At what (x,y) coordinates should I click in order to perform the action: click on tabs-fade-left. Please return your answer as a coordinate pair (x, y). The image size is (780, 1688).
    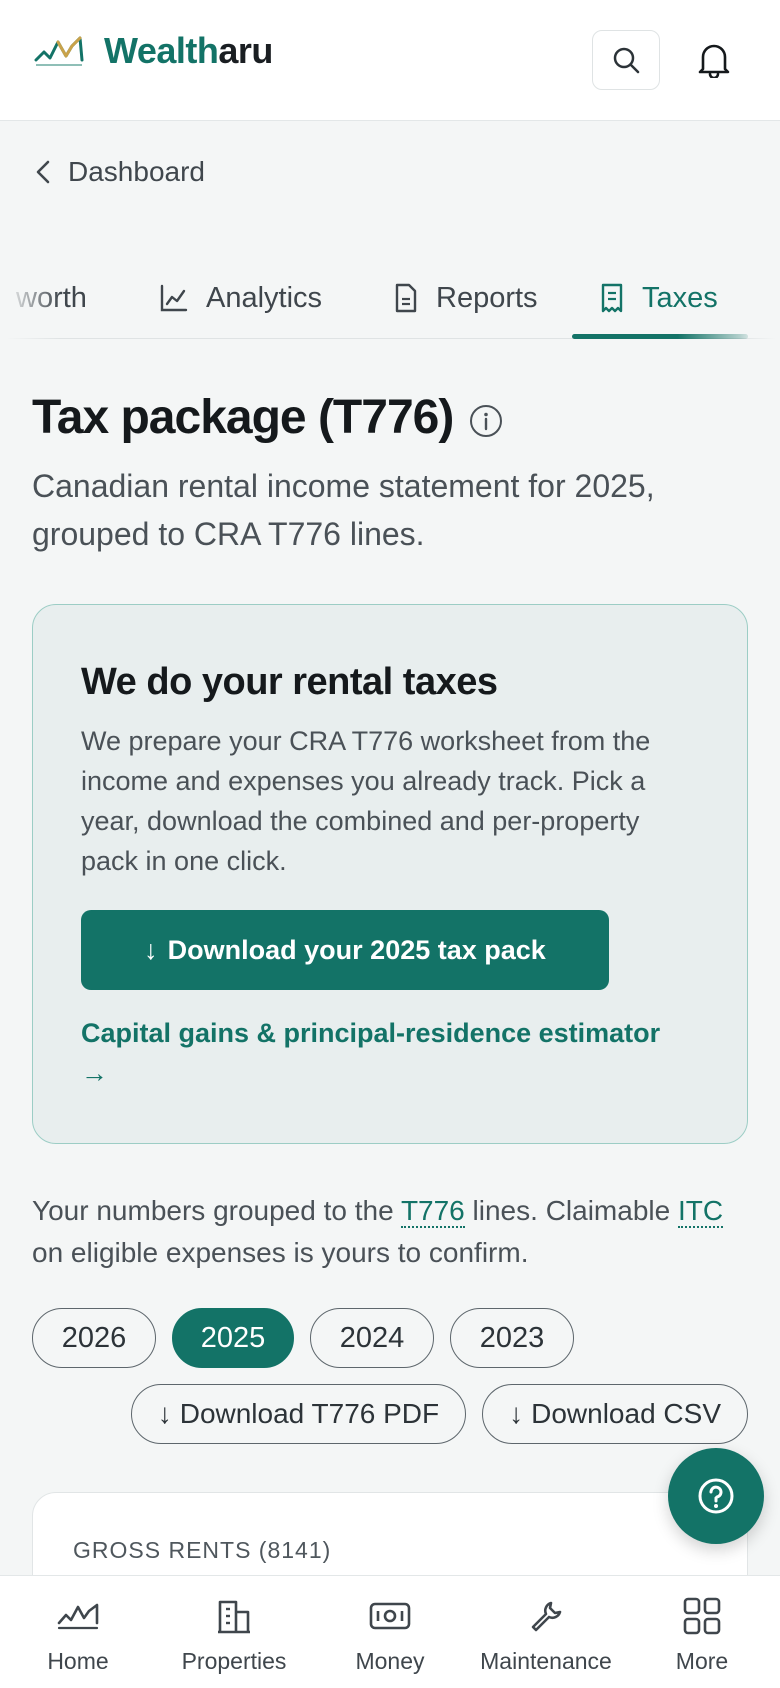
    Looking at the image, I should click on (30, 297).